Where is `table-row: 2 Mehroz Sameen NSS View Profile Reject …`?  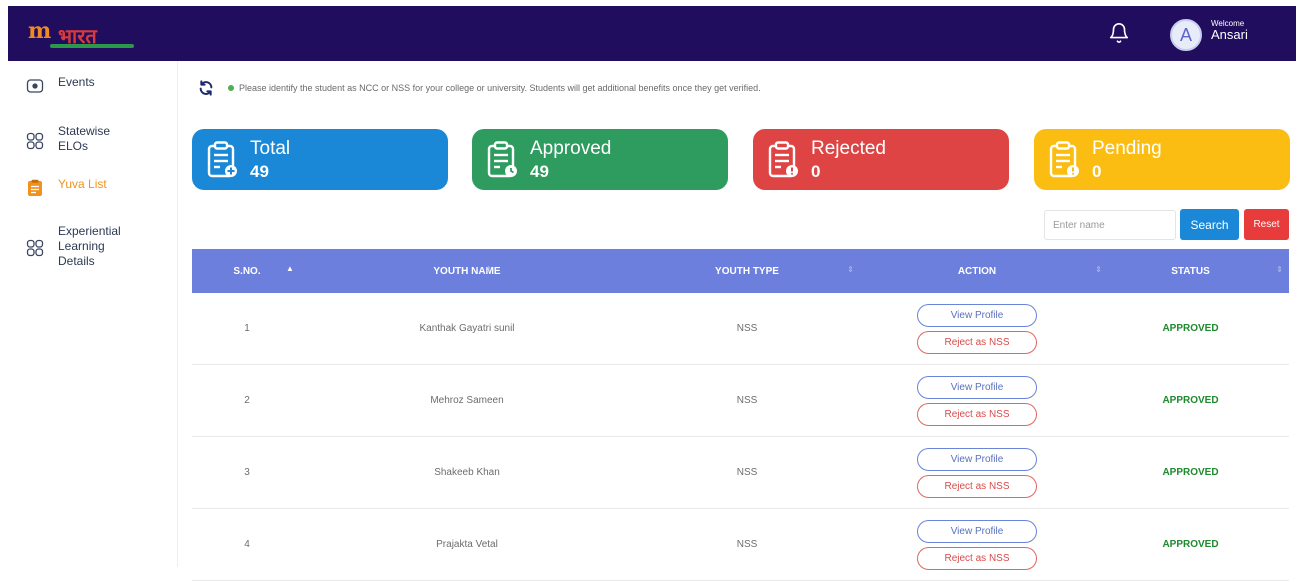 table-row: 2 Mehroz Sameen NSS View Profile Reject … is located at coordinates (740, 401).